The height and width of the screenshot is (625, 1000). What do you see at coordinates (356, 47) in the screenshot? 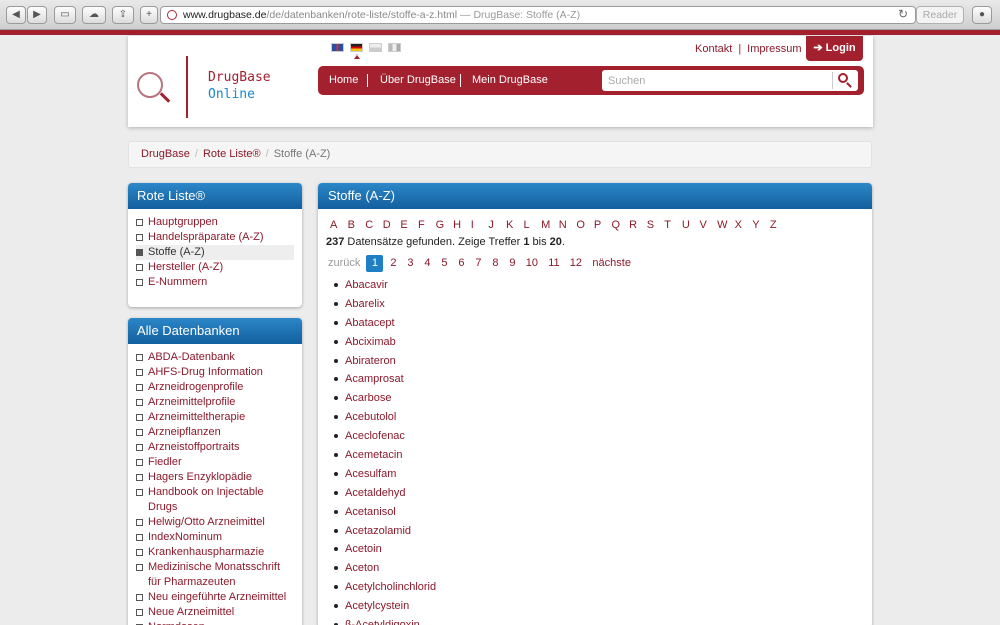
I see `flag-german-icon` at bounding box center [356, 47].